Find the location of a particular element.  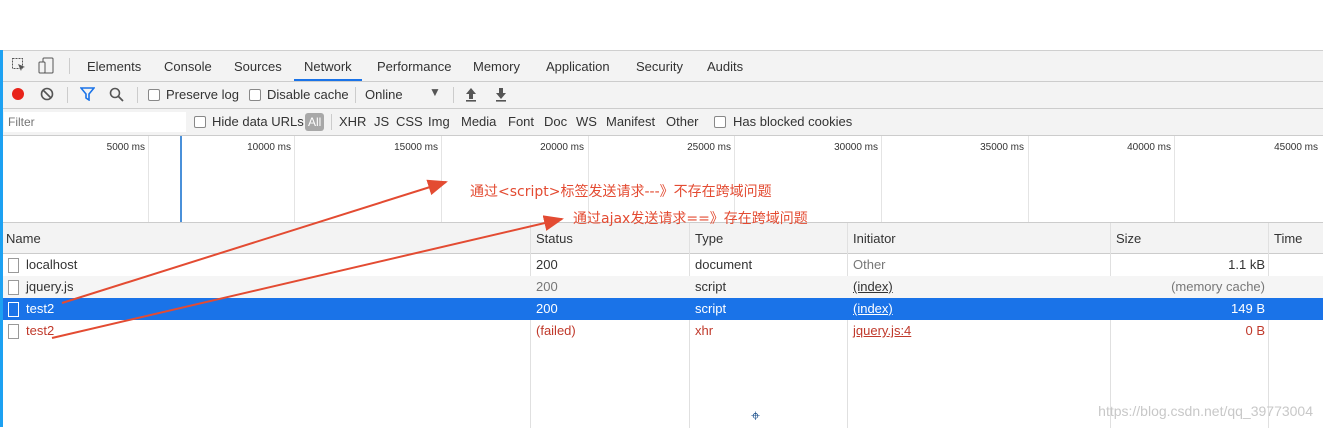

type-filter-xhr: XHR is located at coordinates (352, 121).